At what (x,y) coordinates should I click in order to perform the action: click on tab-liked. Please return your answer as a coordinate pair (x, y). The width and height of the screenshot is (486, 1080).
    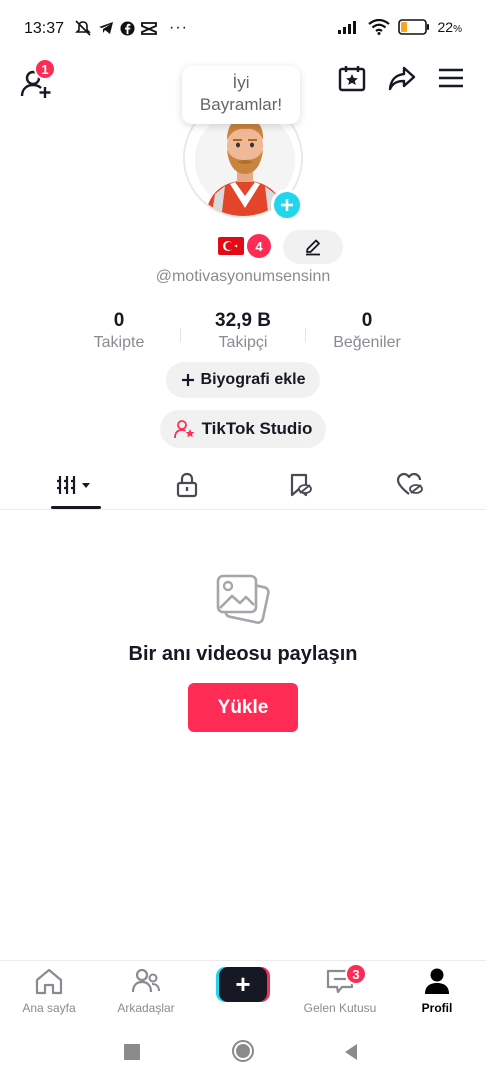
    Looking at the image, I should click on (410, 485).